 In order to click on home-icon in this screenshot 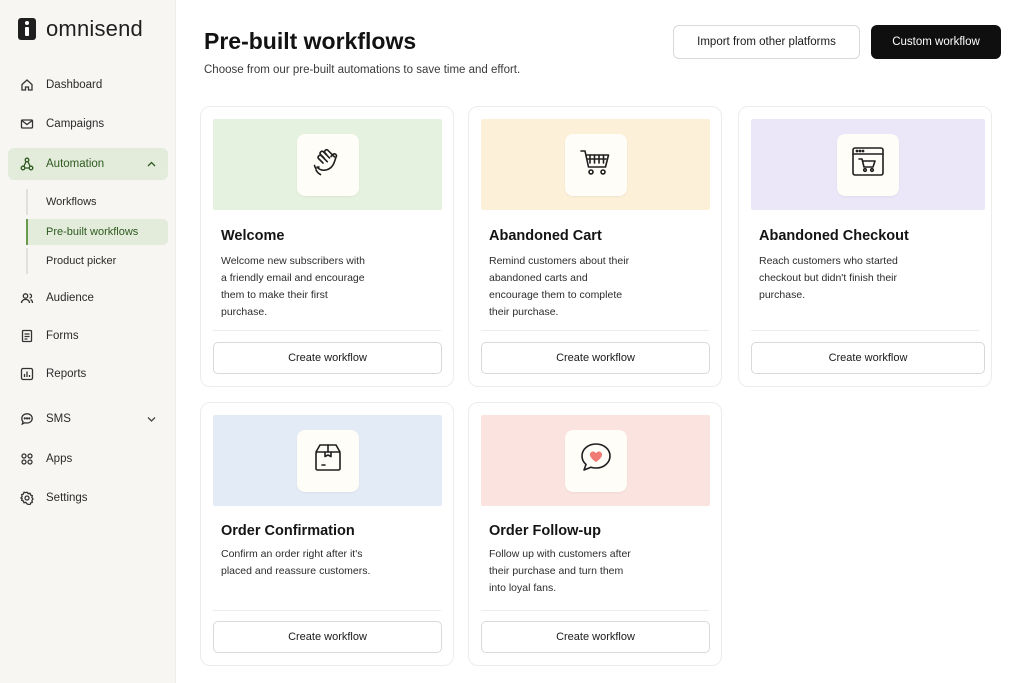, I will do `click(27, 85)`.